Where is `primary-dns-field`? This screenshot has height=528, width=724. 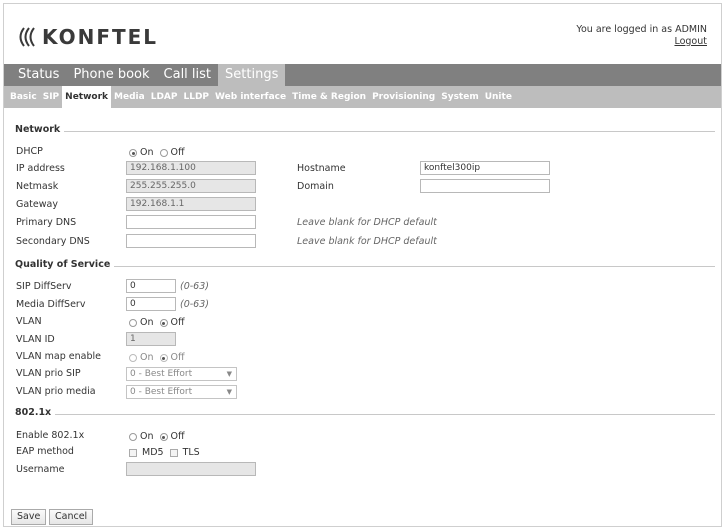
primary-dns-field is located at coordinates (191, 222).